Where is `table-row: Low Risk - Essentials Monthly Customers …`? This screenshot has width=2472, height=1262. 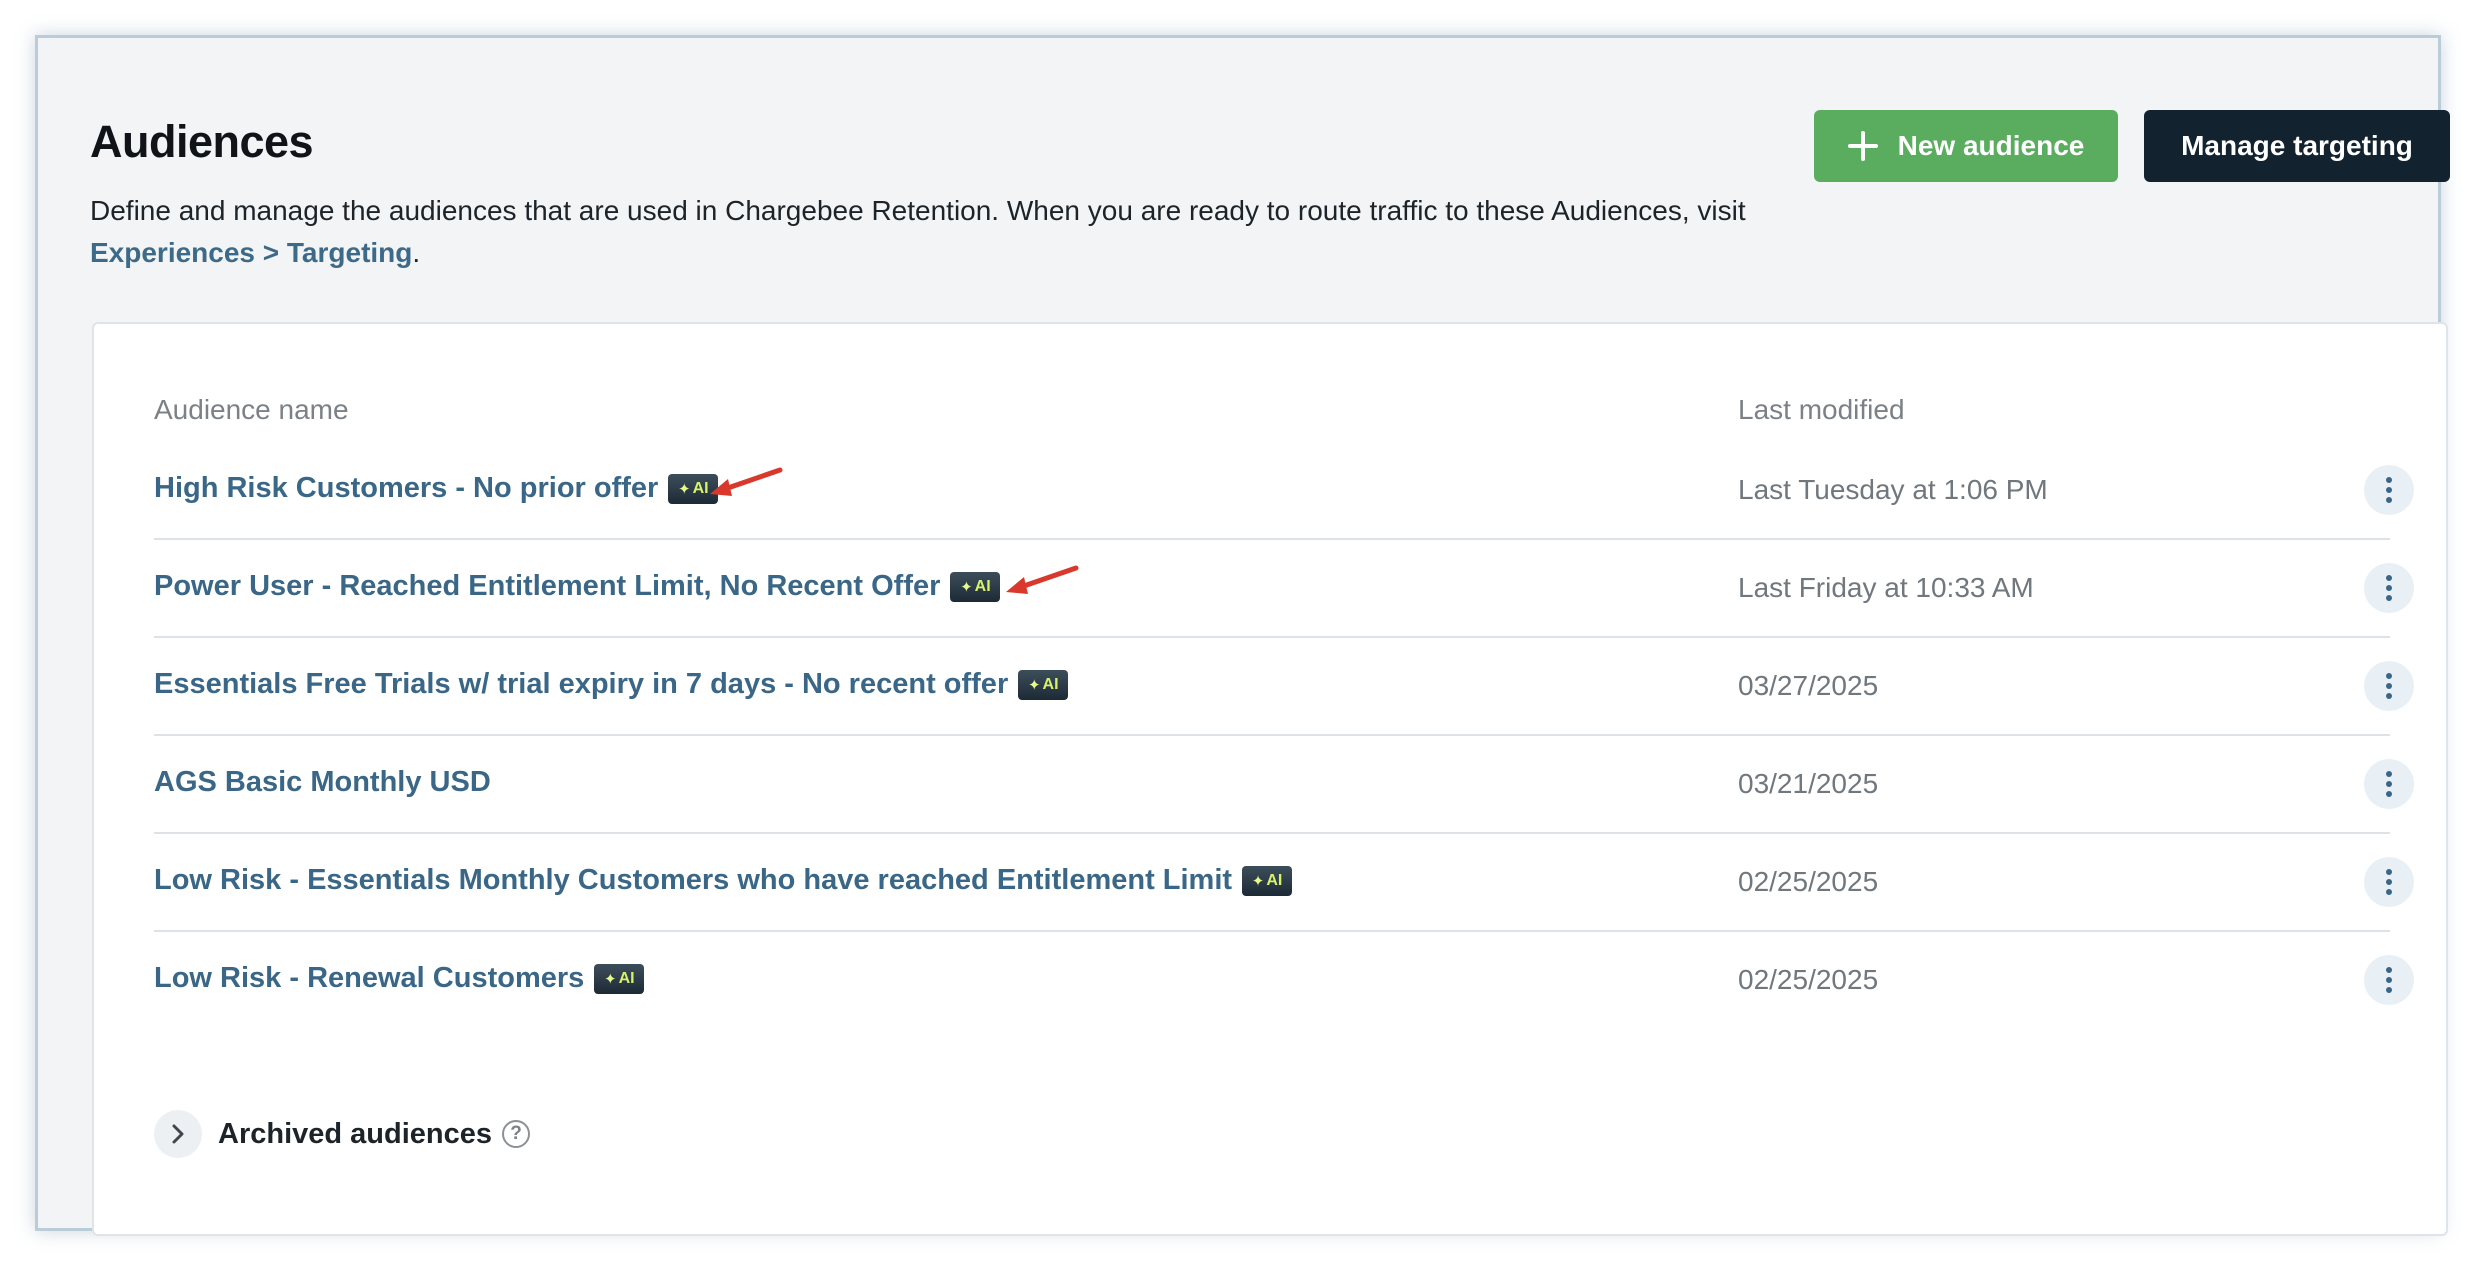 table-row: Low Risk - Essentials Monthly Customers … is located at coordinates (1284, 884).